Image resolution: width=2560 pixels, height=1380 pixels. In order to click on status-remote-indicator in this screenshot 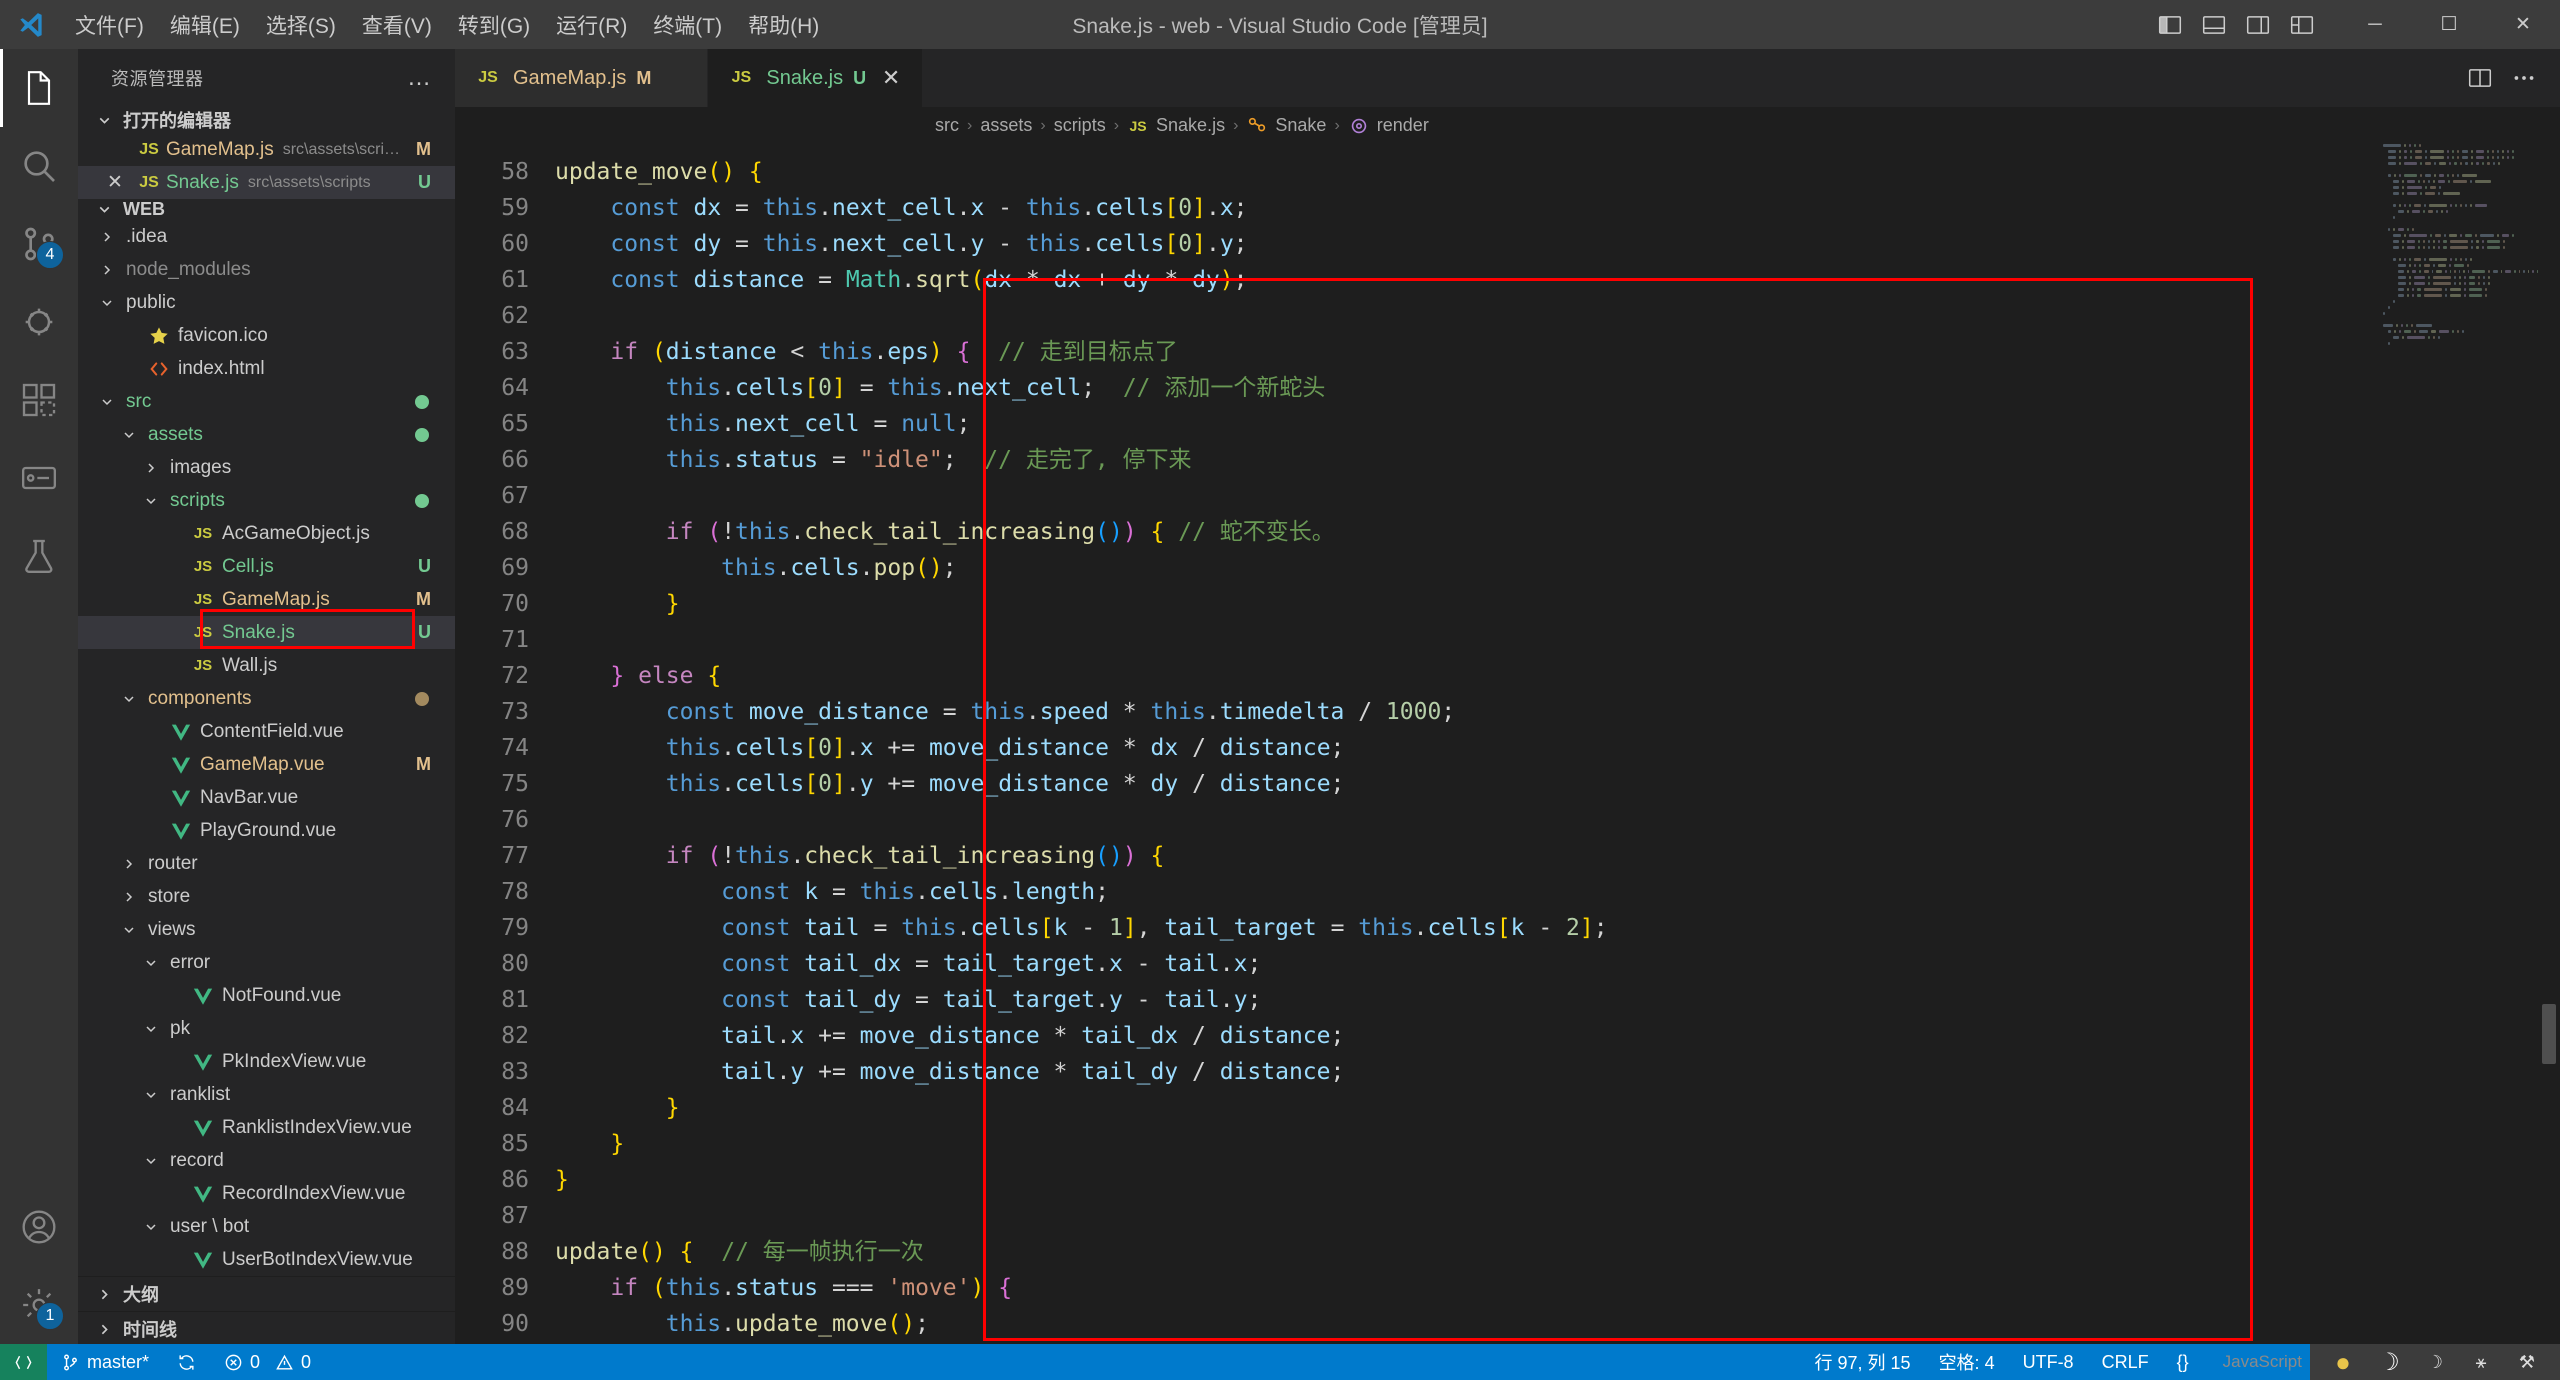, I will do `click(23, 1362)`.